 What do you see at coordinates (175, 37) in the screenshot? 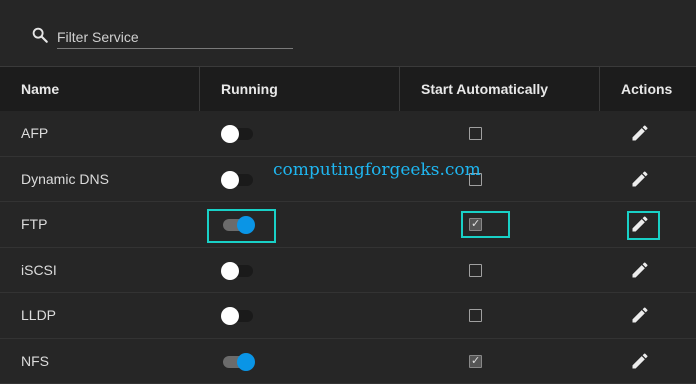
I see `search-input` at bounding box center [175, 37].